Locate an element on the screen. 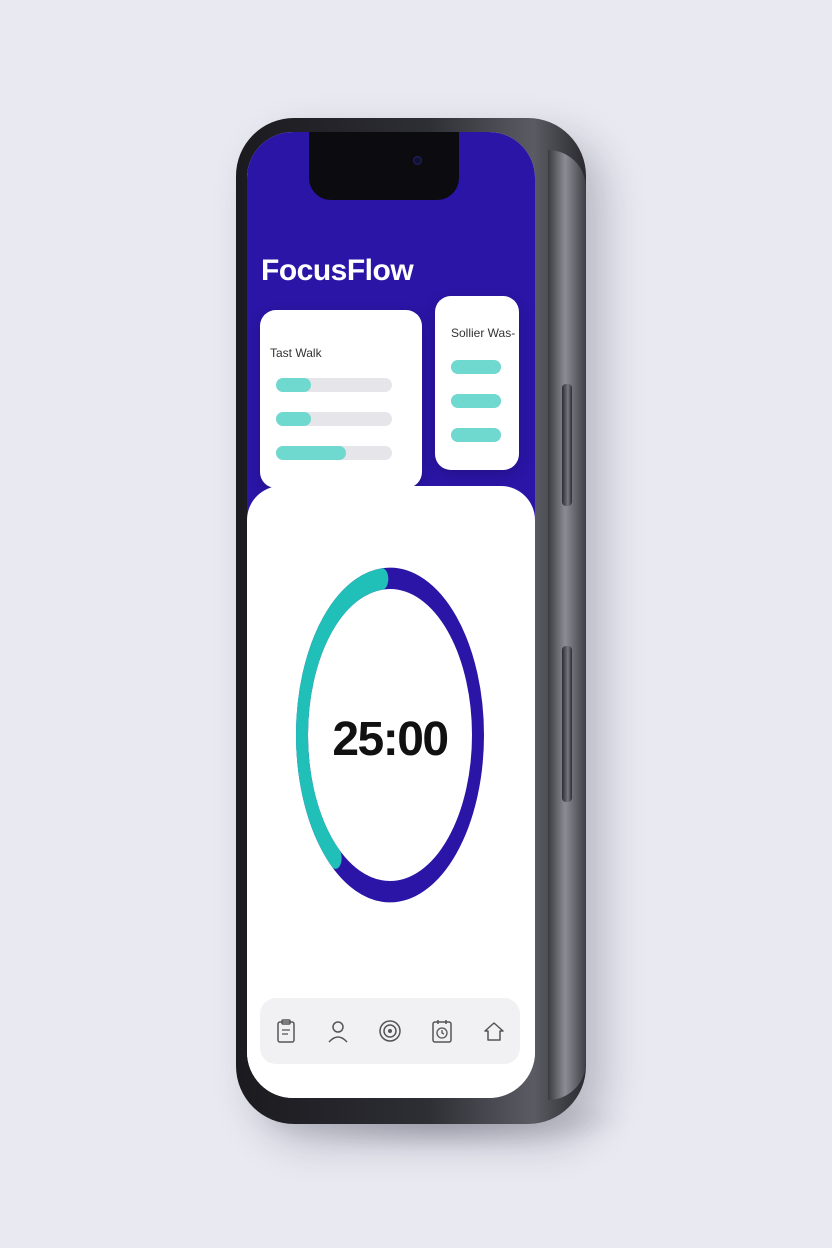 The height and width of the screenshot is (1248, 832). app-title: FocusFlow is located at coordinates (337, 270).